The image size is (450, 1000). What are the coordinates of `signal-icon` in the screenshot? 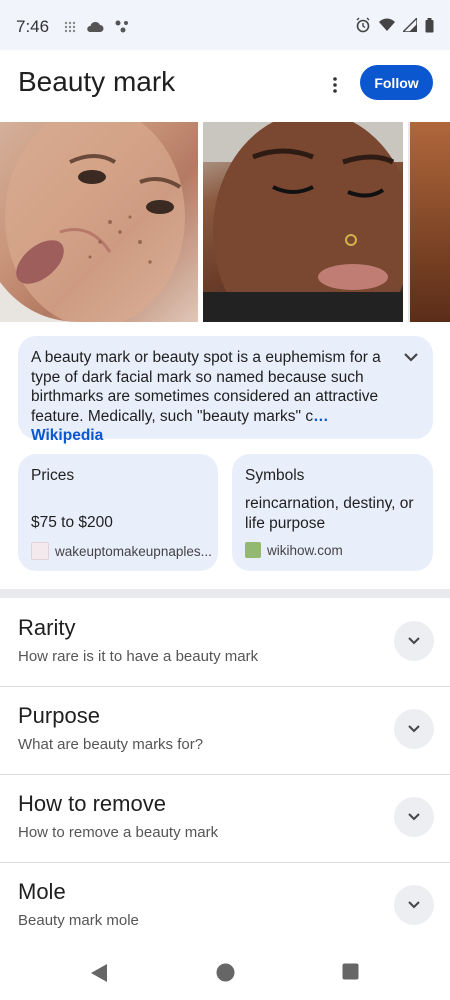 It's located at (409, 26).